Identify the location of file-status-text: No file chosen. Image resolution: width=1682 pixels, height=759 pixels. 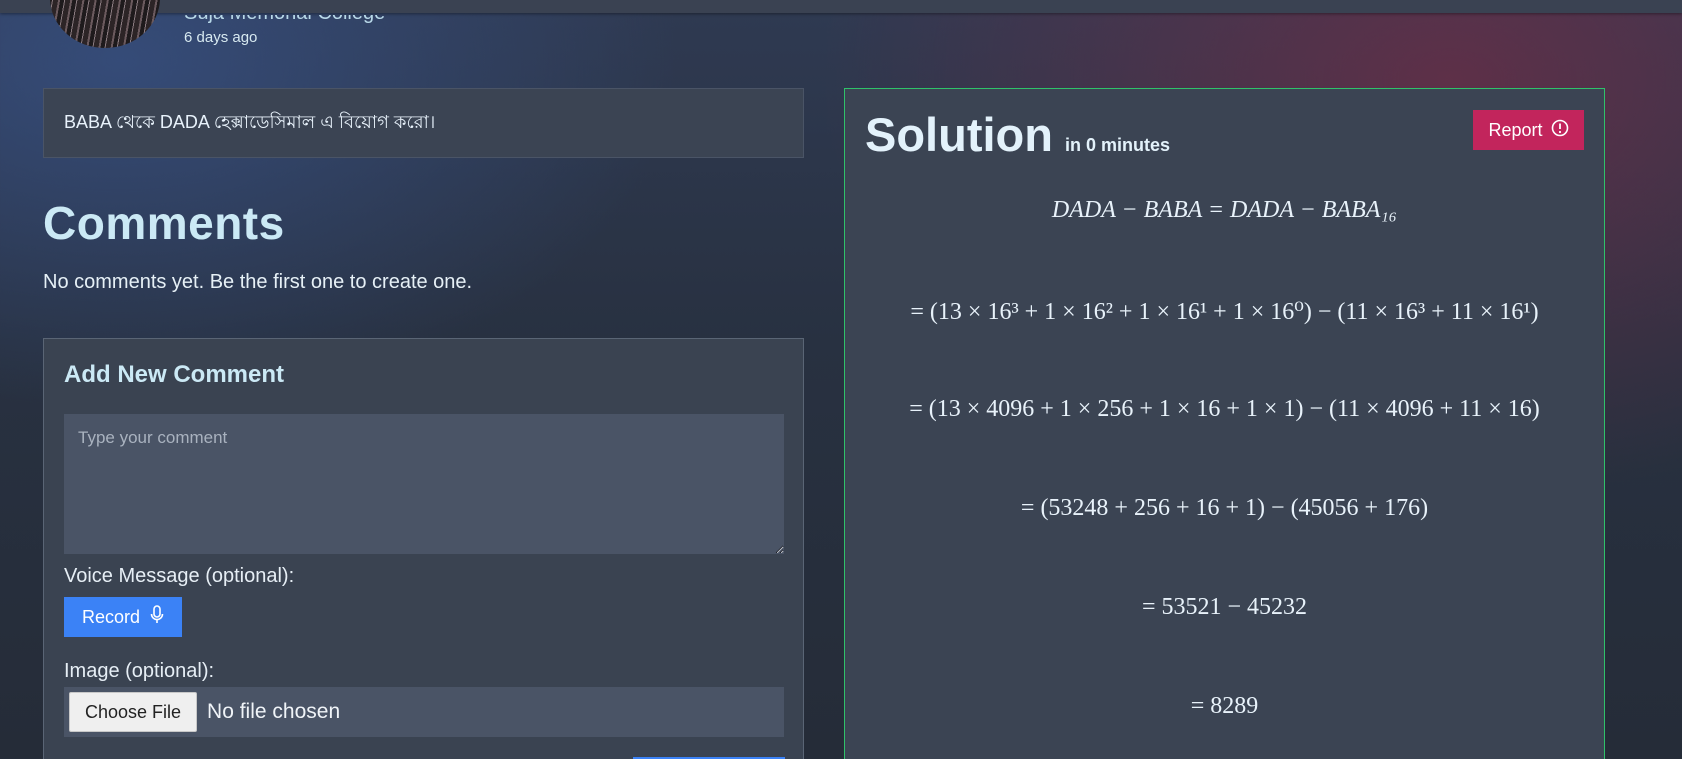
(274, 711).